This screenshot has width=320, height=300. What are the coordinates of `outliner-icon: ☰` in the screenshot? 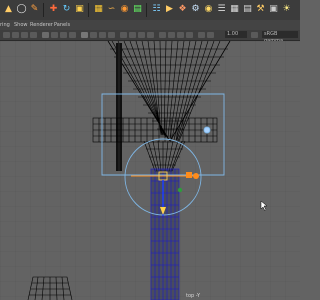 It's located at (221, 9).